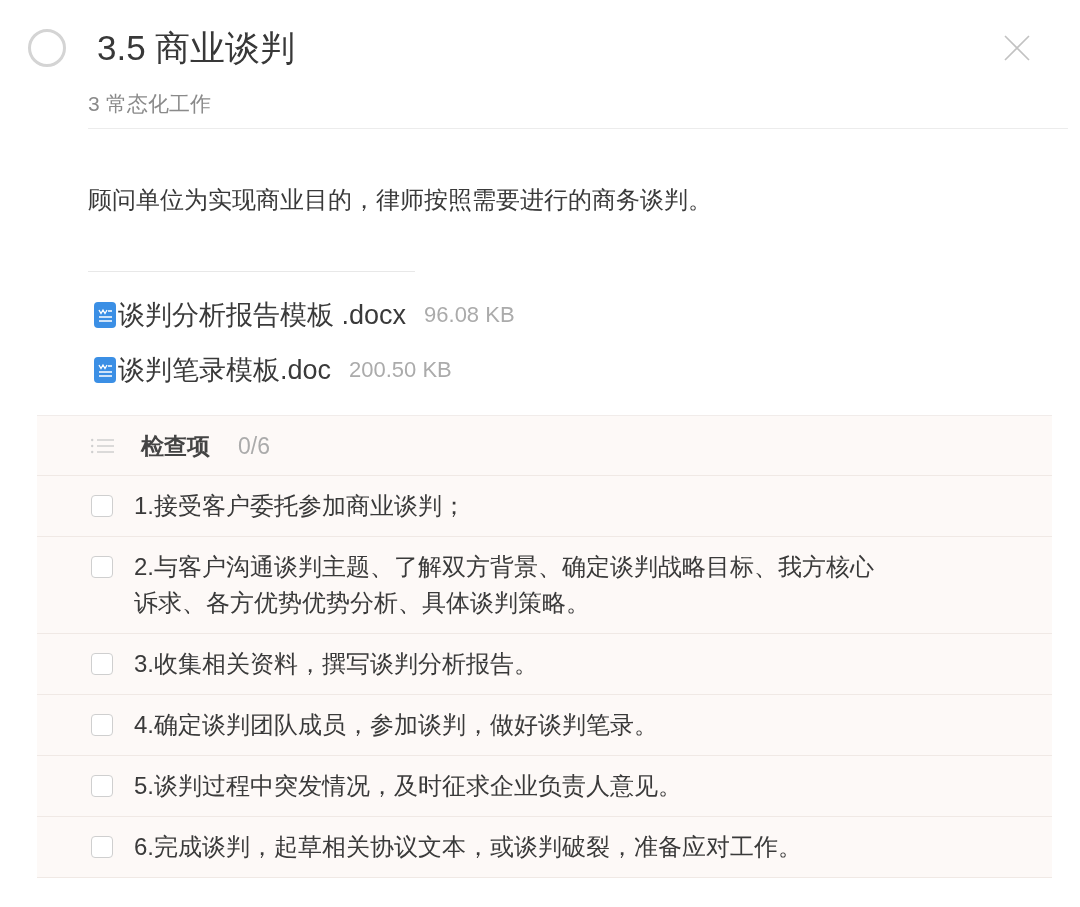  What do you see at coordinates (262, 315) in the screenshot?
I see `attachment-name: 谈判分析报告模板 .docx` at bounding box center [262, 315].